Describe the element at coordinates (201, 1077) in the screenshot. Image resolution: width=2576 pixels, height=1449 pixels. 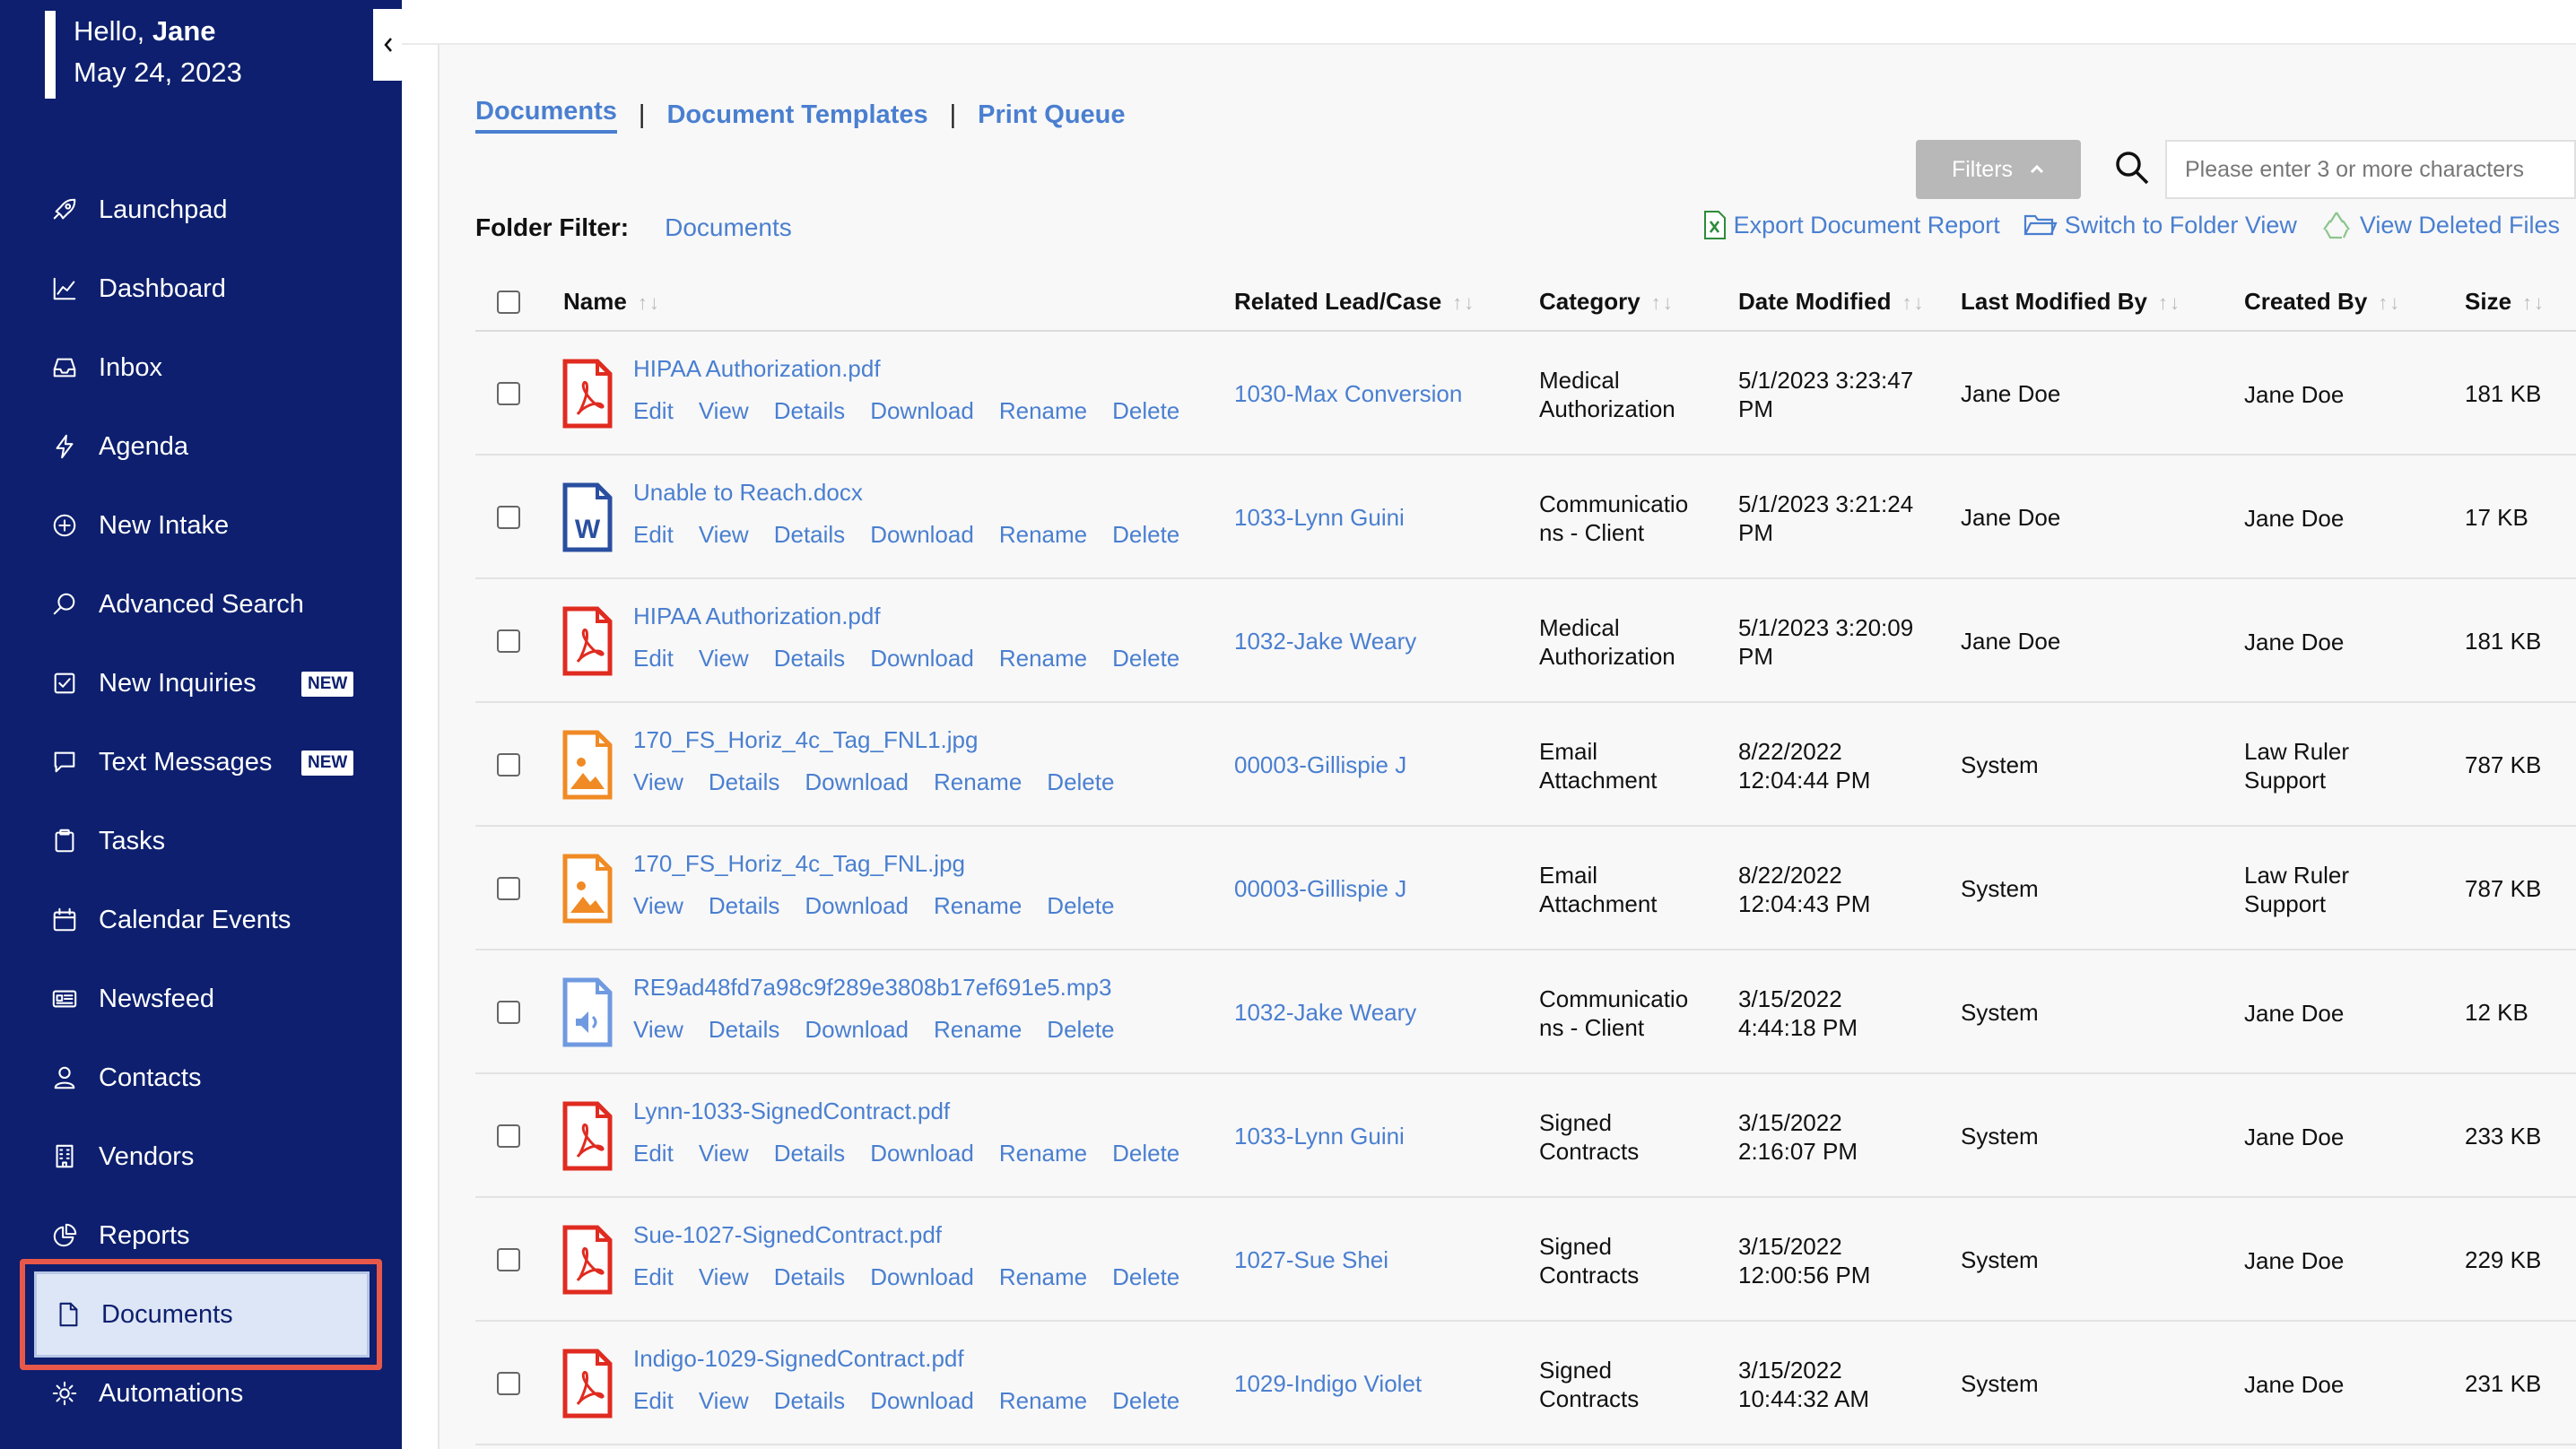
I see `sidebar-item-contacts: Contacts` at that location.